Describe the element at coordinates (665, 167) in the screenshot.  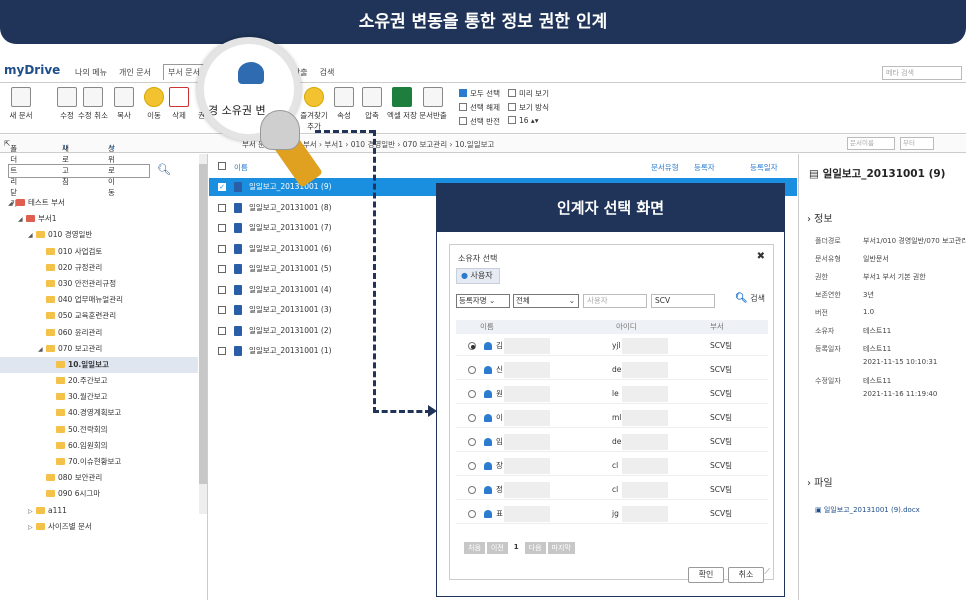
I see `col-type: 문서유형` at that location.